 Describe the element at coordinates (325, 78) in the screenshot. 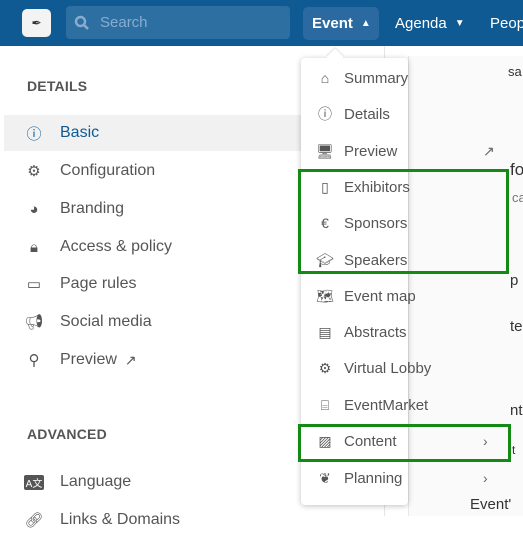

I see `home-icon: ⌂` at that location.